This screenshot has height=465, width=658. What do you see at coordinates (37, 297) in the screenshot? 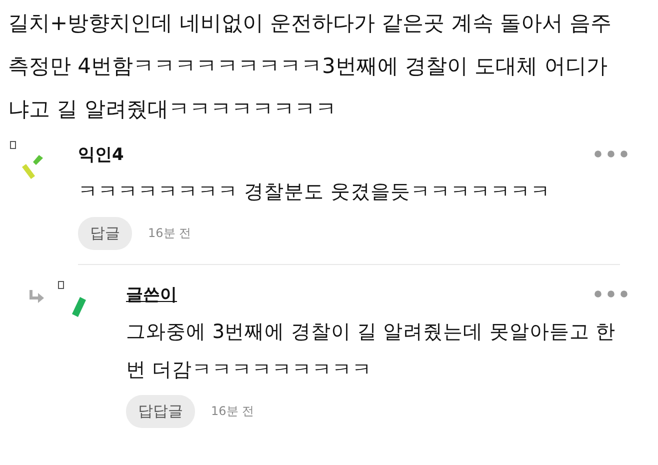
I see `reply-arrow-icon` at bounding box center [37, 297].